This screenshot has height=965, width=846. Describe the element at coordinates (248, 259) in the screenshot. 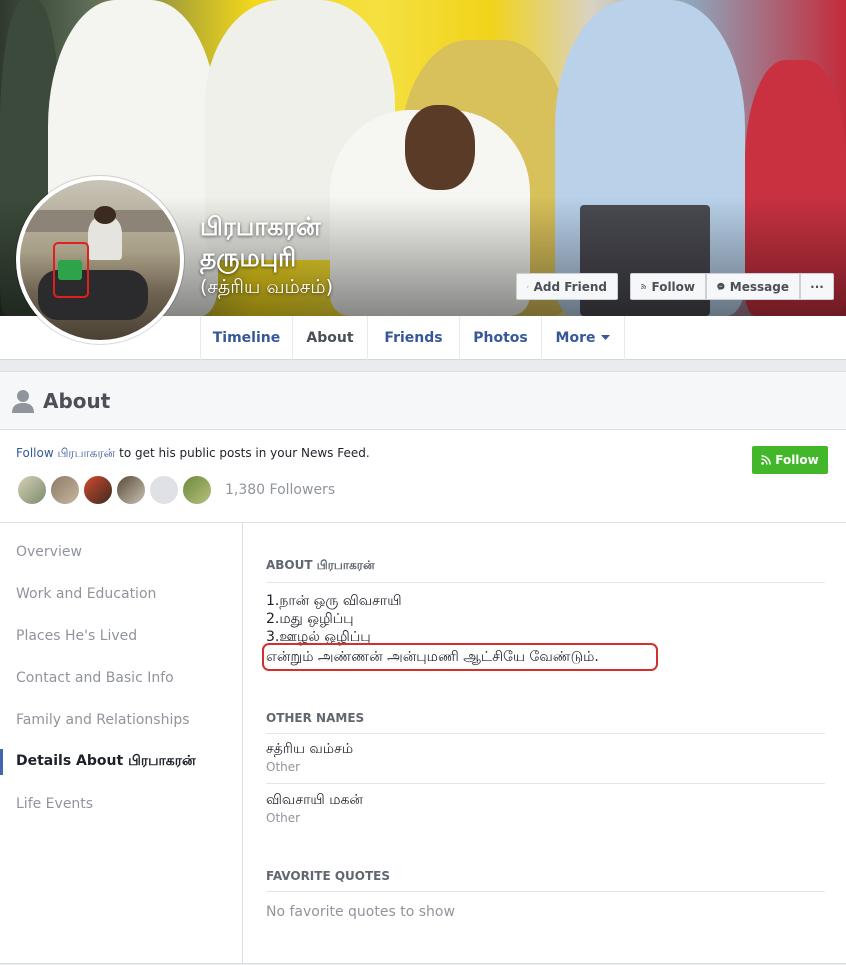

I see `profile-name-line2: தருமபுரி` at that location.